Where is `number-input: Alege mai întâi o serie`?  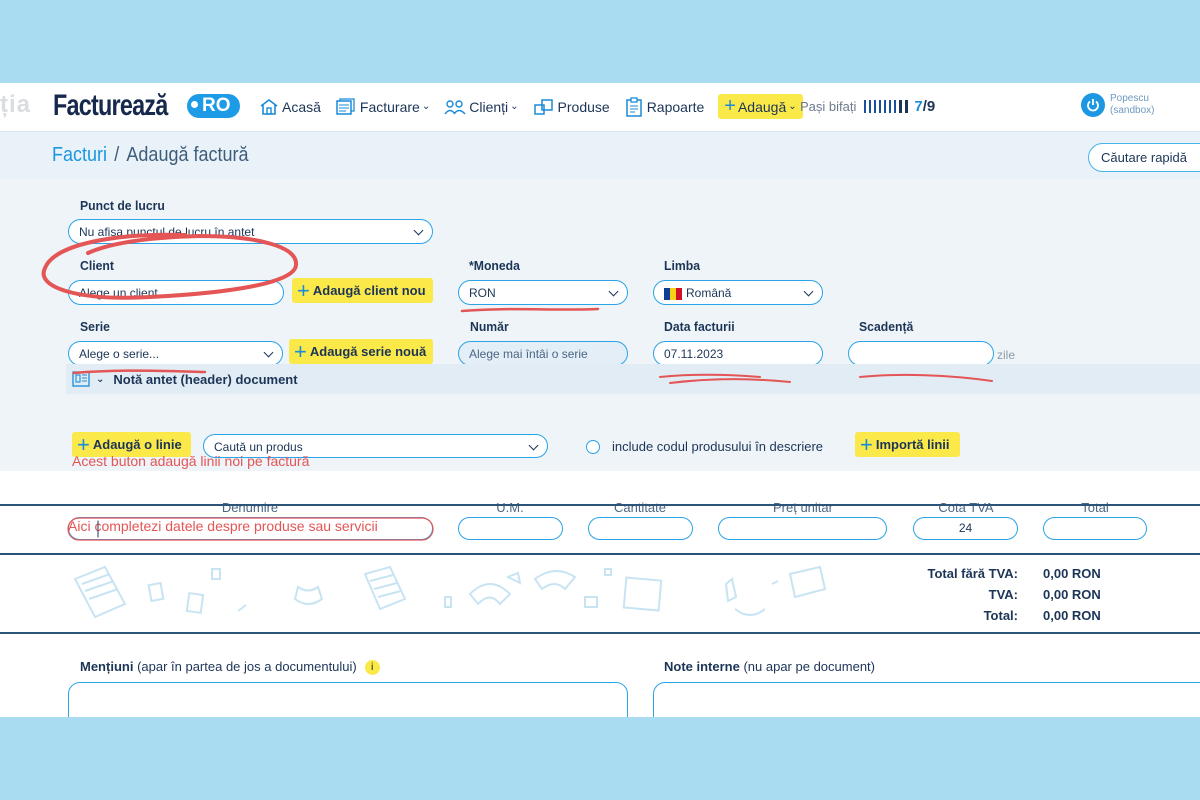
number-input: Alege mai întâi o serie is located at coordinates (543, 353).